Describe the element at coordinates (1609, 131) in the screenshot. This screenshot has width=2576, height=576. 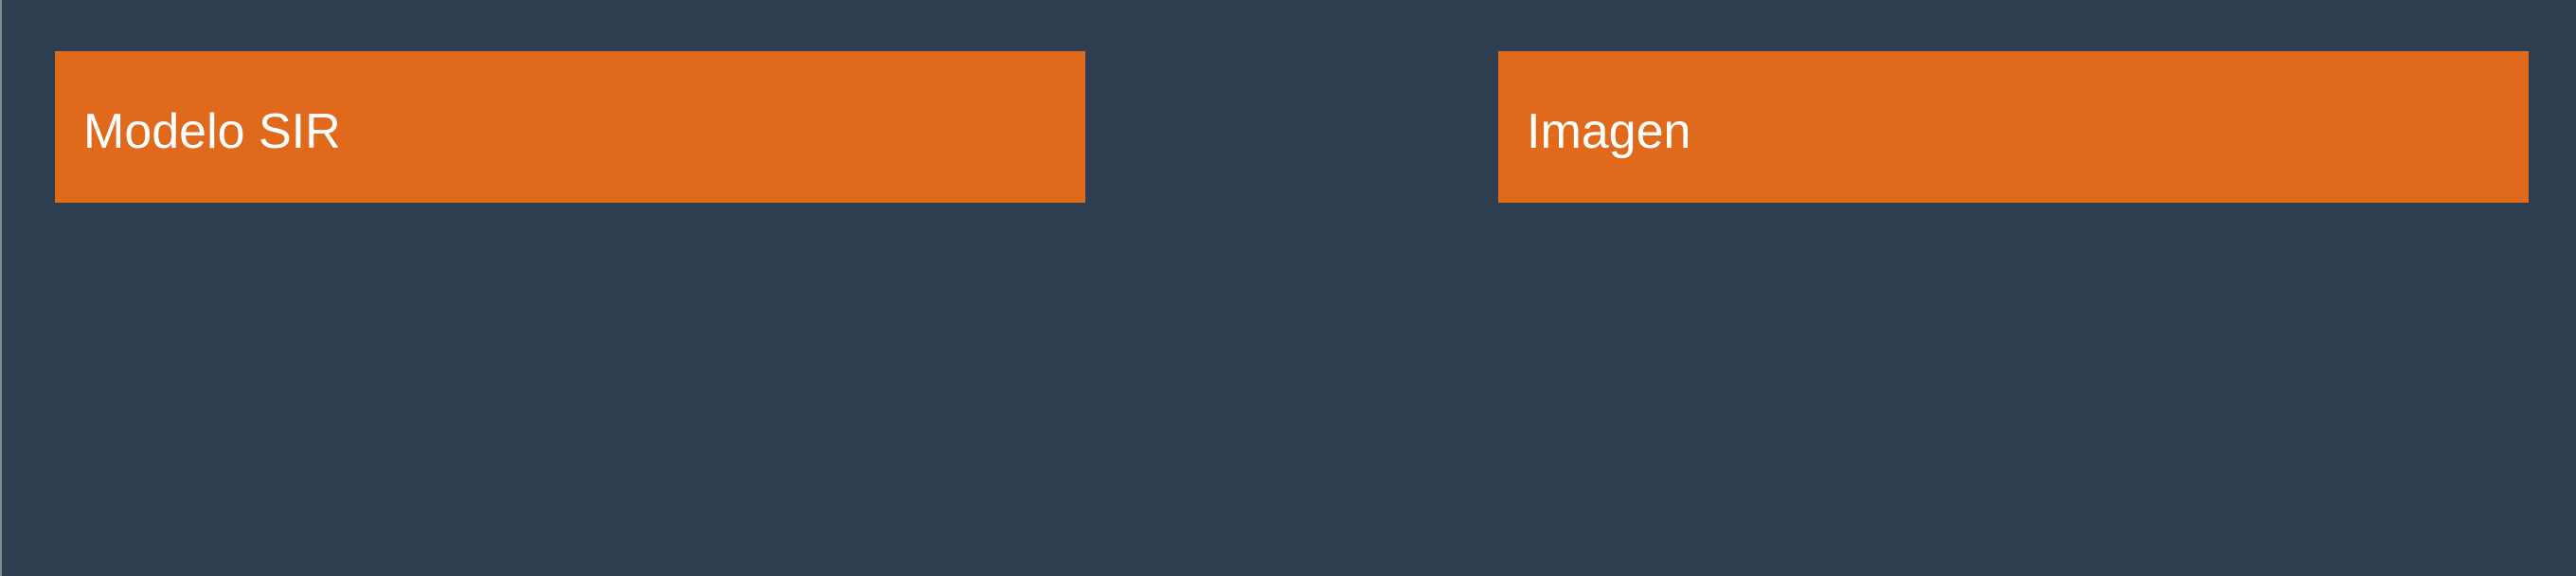
I see `image-panel-title: Imagen` at that location.